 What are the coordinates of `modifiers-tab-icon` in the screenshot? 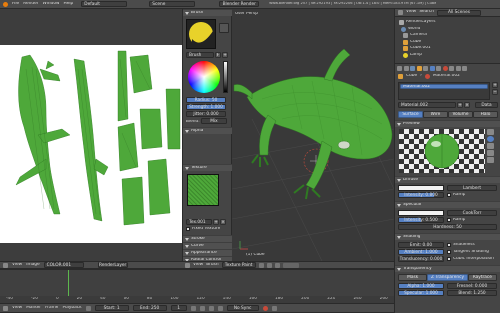 It's located at (432, 68).